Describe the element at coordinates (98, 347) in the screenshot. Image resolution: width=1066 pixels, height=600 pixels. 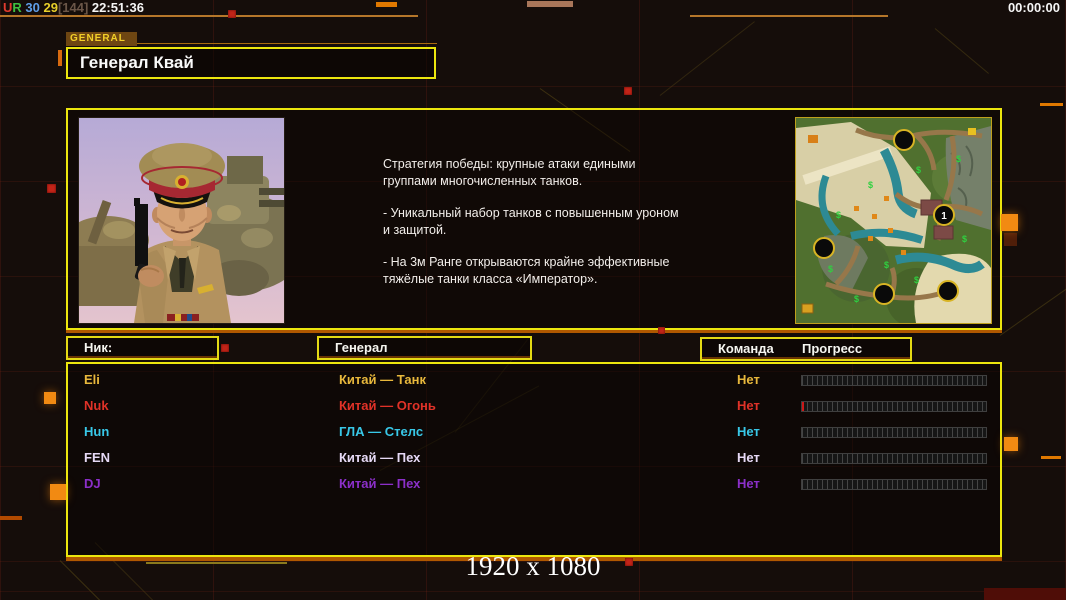
I see `header-nick-label: Ник:` at that location.